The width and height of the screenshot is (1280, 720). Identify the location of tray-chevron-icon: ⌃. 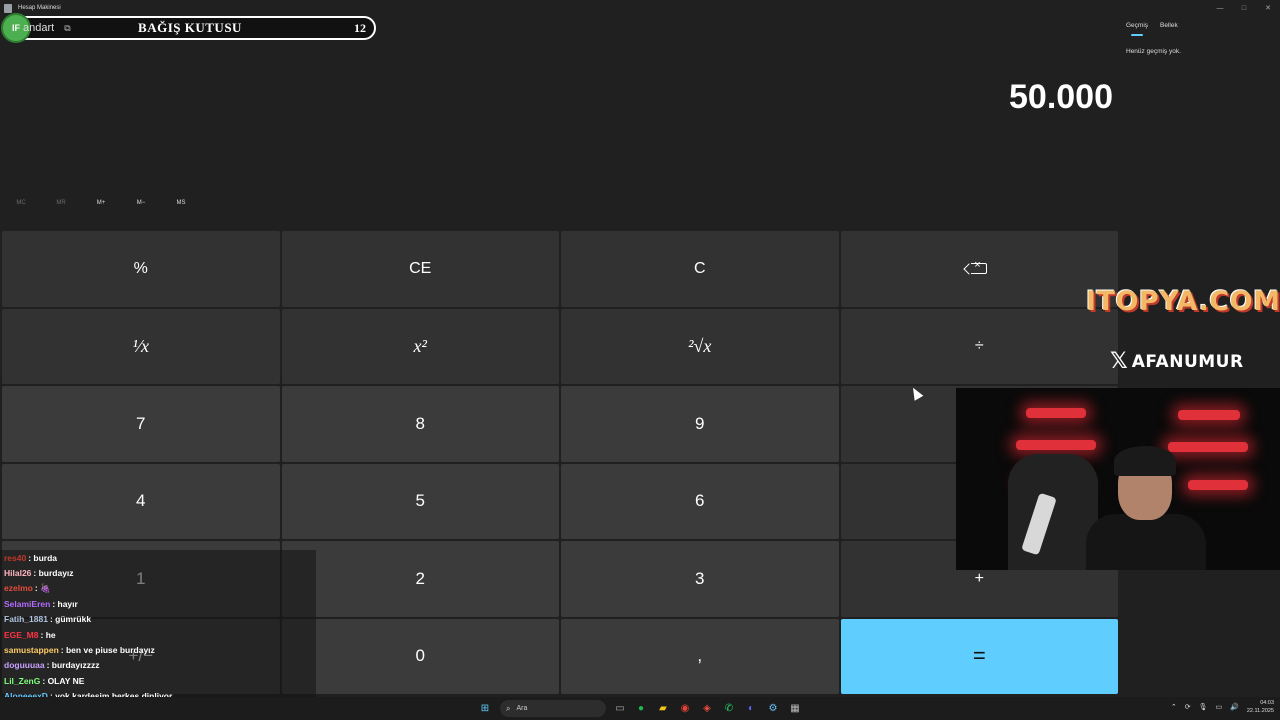
(1174, 707).